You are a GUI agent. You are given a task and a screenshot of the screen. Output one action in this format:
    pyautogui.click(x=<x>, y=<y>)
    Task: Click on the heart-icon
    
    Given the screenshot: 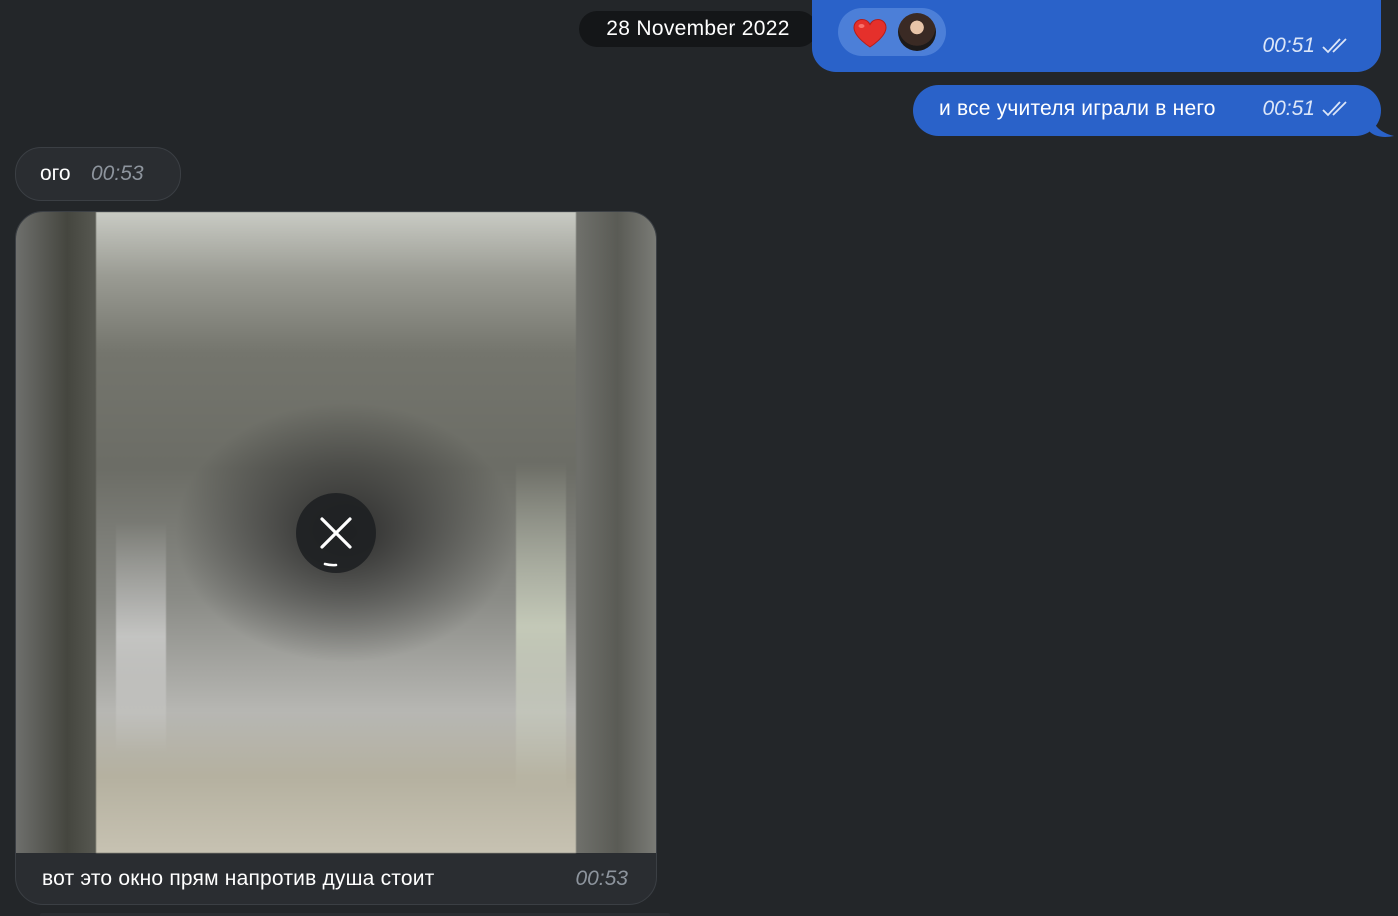 What is the action you would take?
    pyautogui.click(x=870, y=33)
    